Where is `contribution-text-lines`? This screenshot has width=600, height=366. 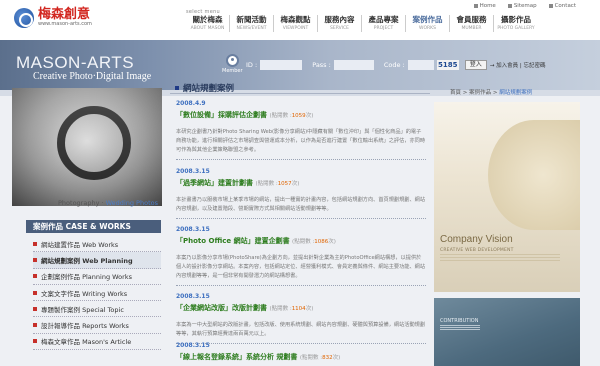 contribution-text-lines is located at coordinates (460, 327).